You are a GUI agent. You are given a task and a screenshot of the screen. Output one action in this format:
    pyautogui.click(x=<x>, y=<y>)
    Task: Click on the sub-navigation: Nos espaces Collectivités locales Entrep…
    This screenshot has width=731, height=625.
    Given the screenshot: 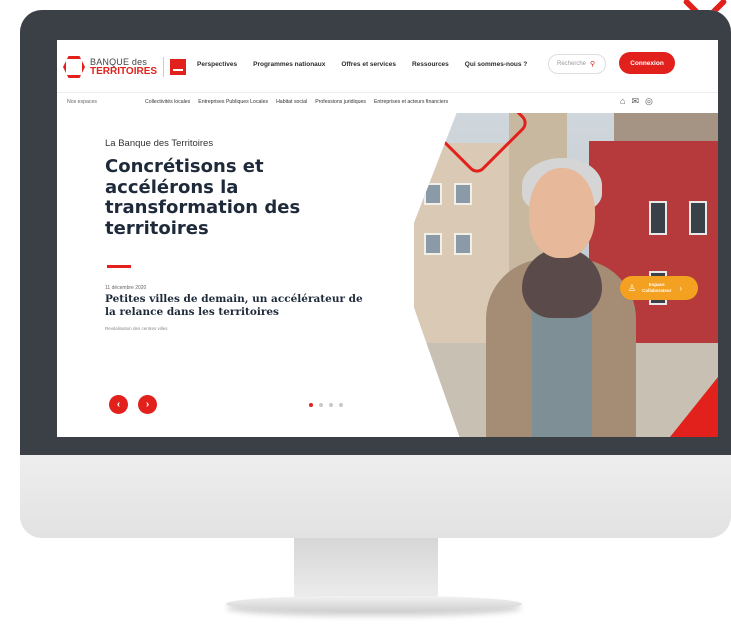 What is the action you would take?
    pyautogui.click(x=387, y=103)
    